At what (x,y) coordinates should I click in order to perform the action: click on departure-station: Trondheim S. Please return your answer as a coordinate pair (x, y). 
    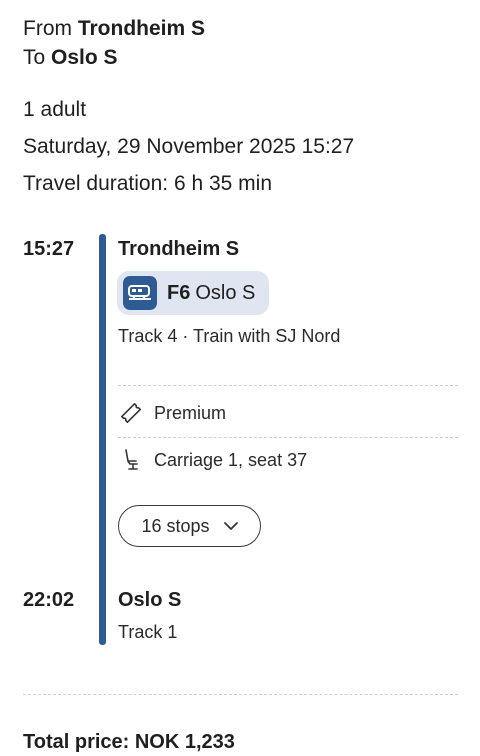
    Looking at the image, I should click on (179, 249).